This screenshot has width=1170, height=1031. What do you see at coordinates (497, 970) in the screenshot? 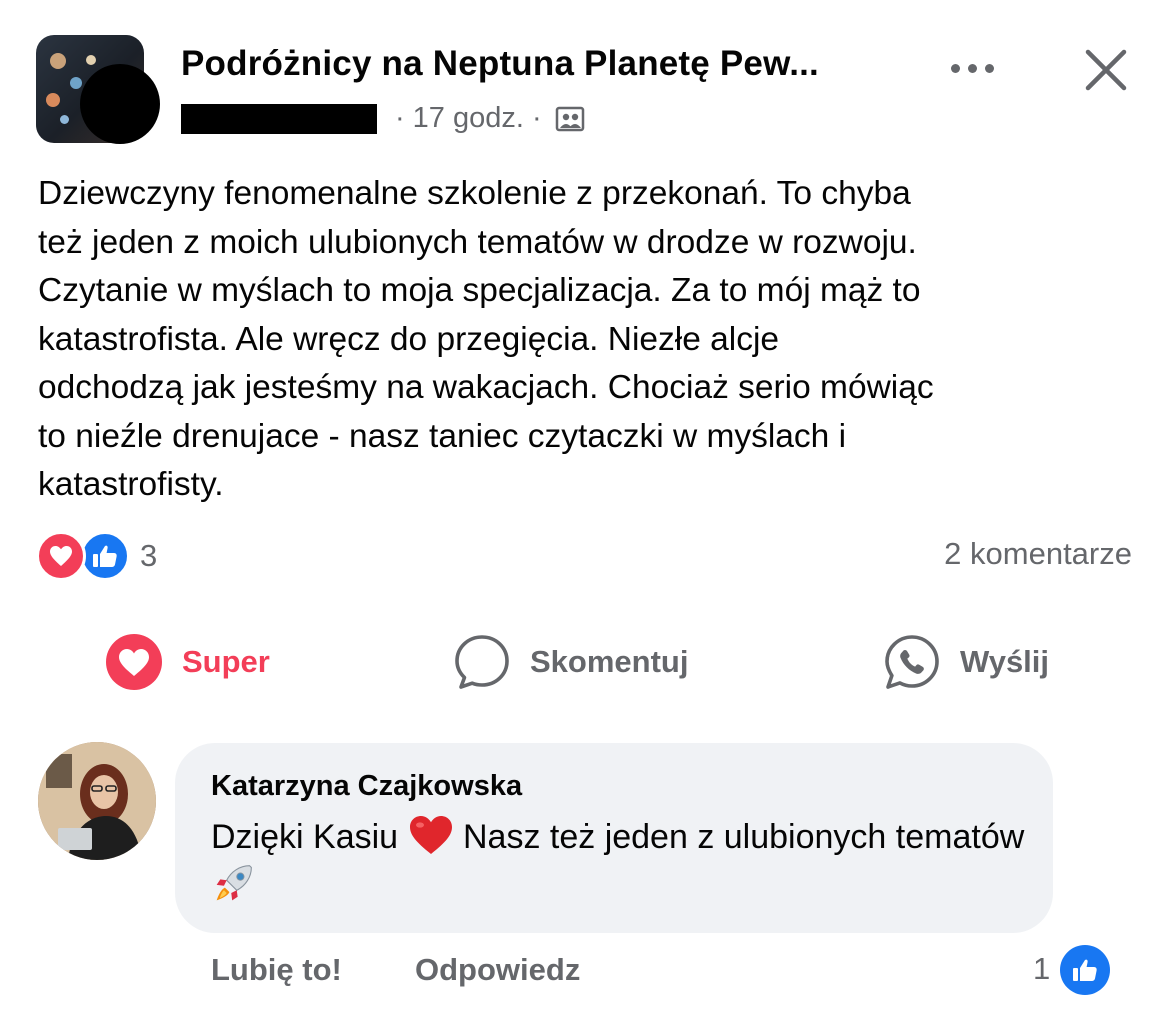
I see `comment-reply-button: Odpowiedz` at bounding box center [497, 970].